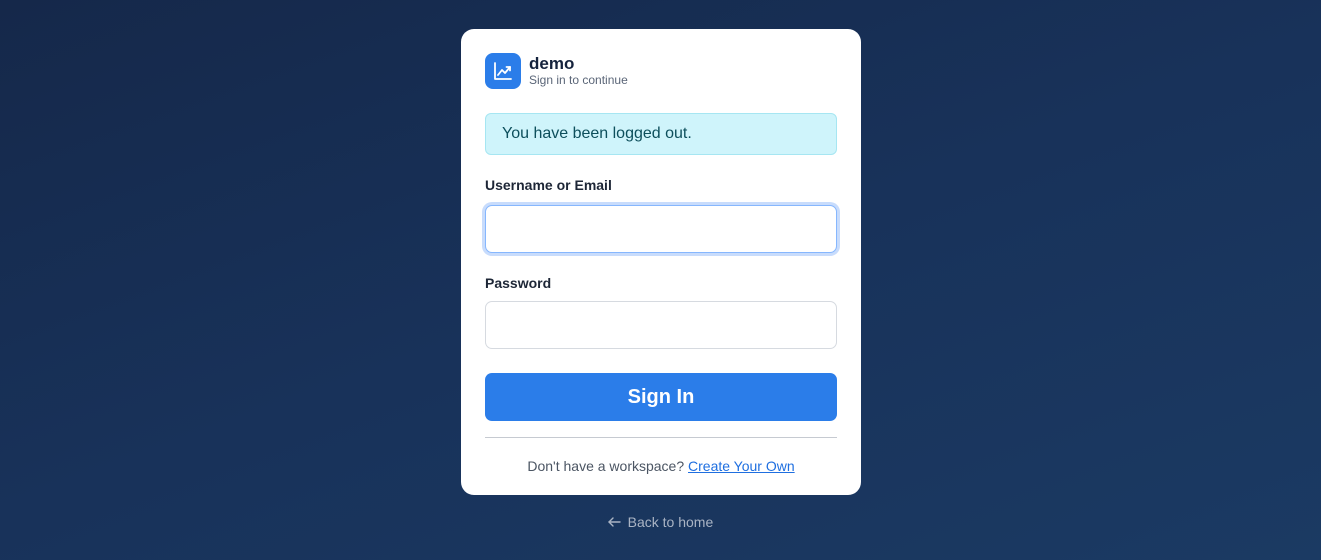 This screenshot has width=1321, height=560. Describe the element at coordinates (548, 185) in the screenshot. I see `username-label: Username or Email` at that location.